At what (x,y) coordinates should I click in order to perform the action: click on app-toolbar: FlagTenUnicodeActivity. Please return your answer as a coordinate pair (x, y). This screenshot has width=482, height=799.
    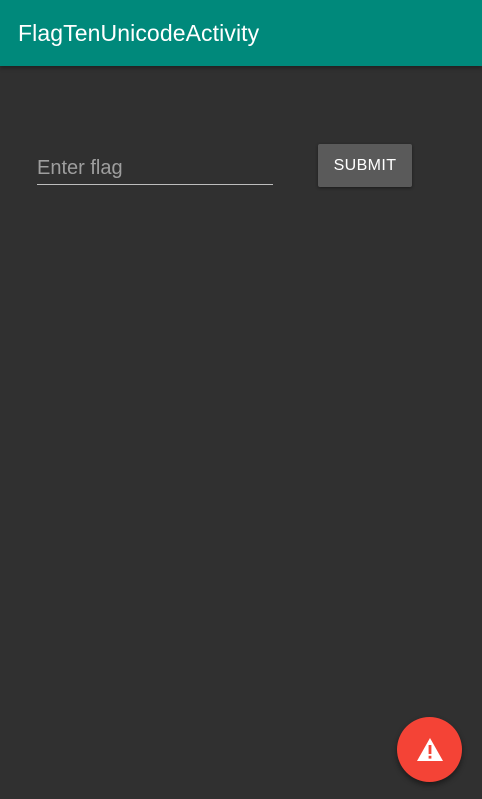
    Looking at the image, I should click on (241, 33).